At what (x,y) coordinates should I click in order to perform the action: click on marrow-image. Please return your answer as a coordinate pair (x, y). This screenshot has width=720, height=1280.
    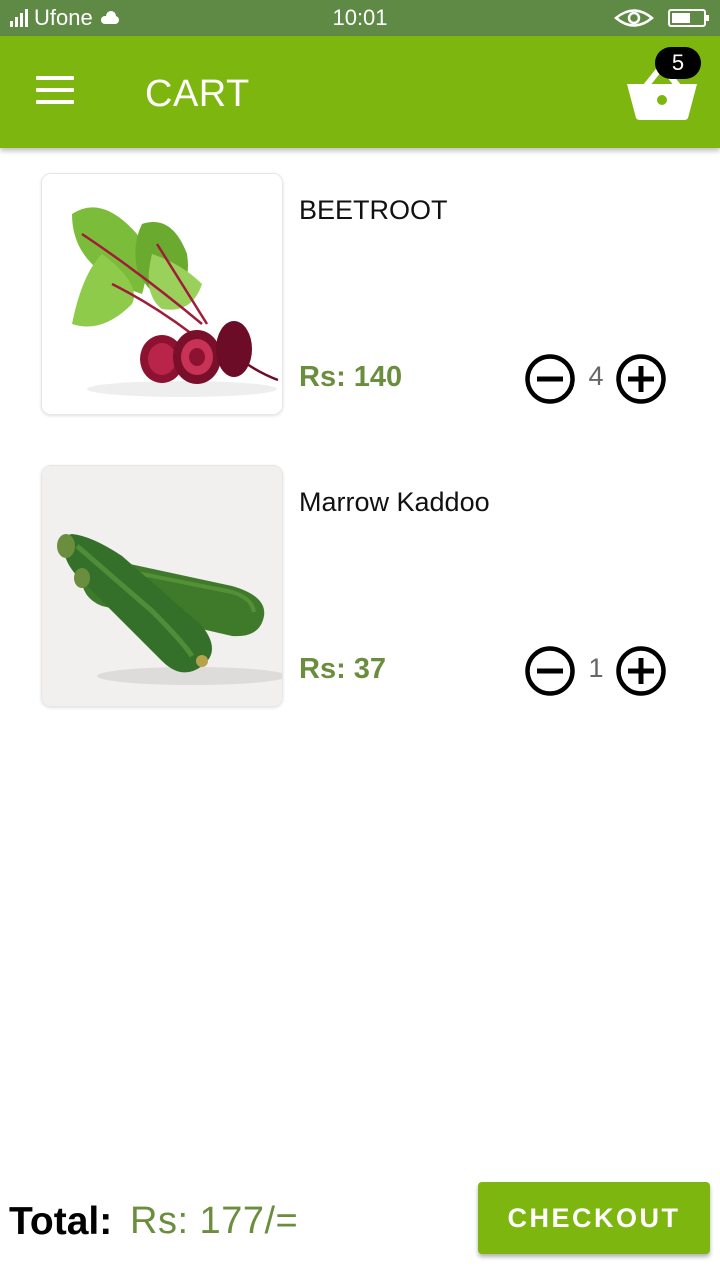
    Looking at the image, I should click on (162, 586).